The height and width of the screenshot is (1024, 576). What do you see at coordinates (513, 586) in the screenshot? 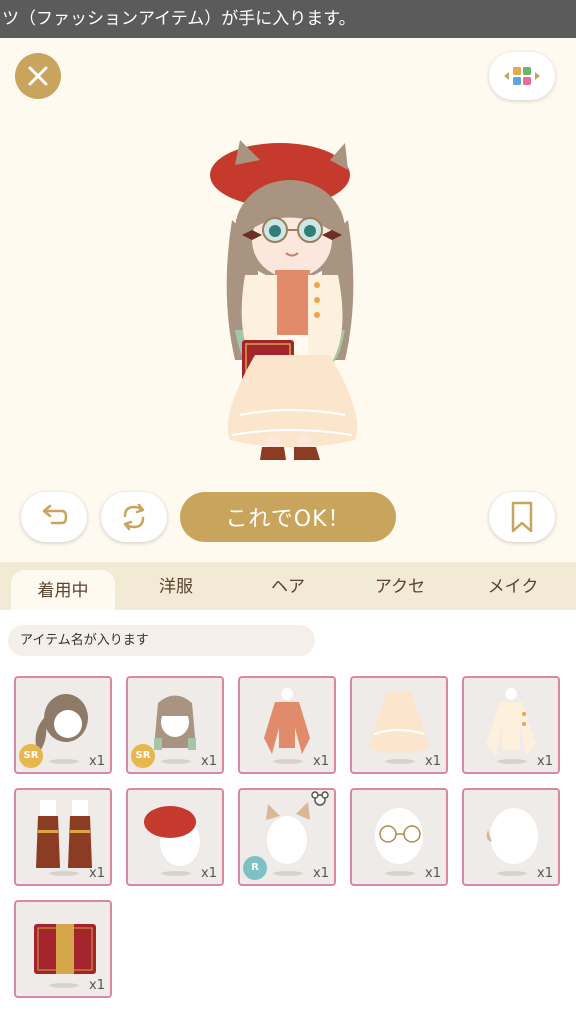
I see `tab-makeup: メイク` at bounding box center [513, 586].